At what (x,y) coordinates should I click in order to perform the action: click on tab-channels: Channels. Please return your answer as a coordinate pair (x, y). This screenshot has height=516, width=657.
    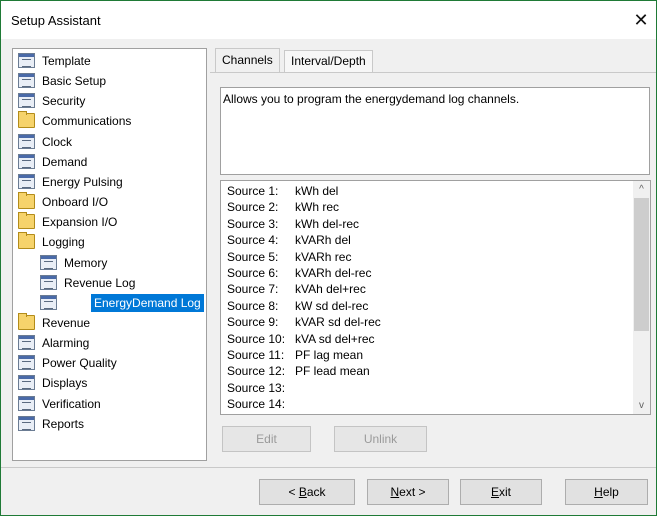
    Looking at the image, I should click on (247, 60).